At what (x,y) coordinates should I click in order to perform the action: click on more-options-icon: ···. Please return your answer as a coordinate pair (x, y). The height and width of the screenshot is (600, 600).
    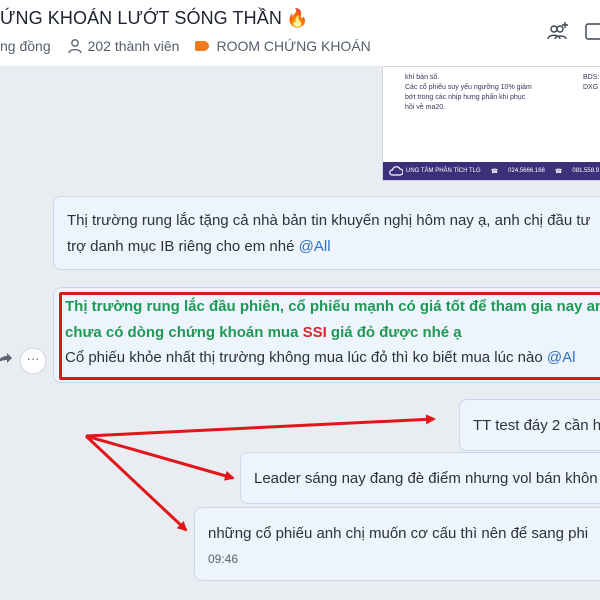
    Looking at the image, I should click on (33, 361).